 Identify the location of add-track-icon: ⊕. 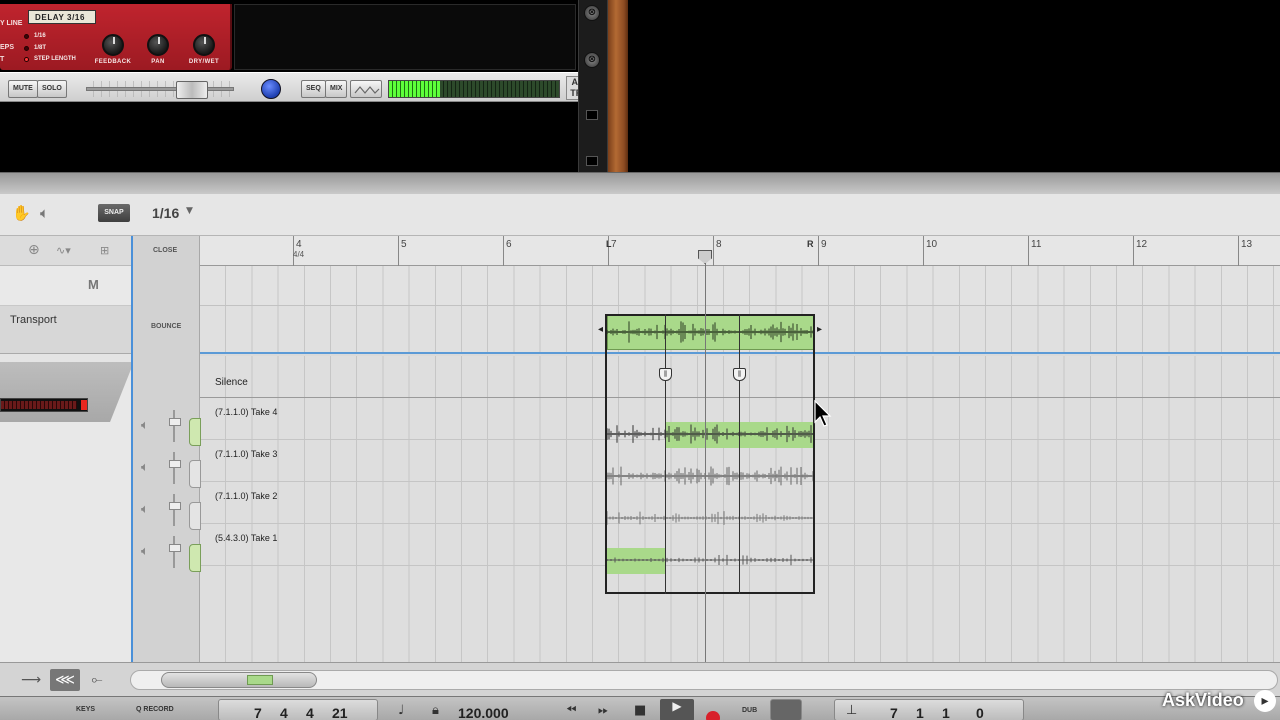
(34, 250).